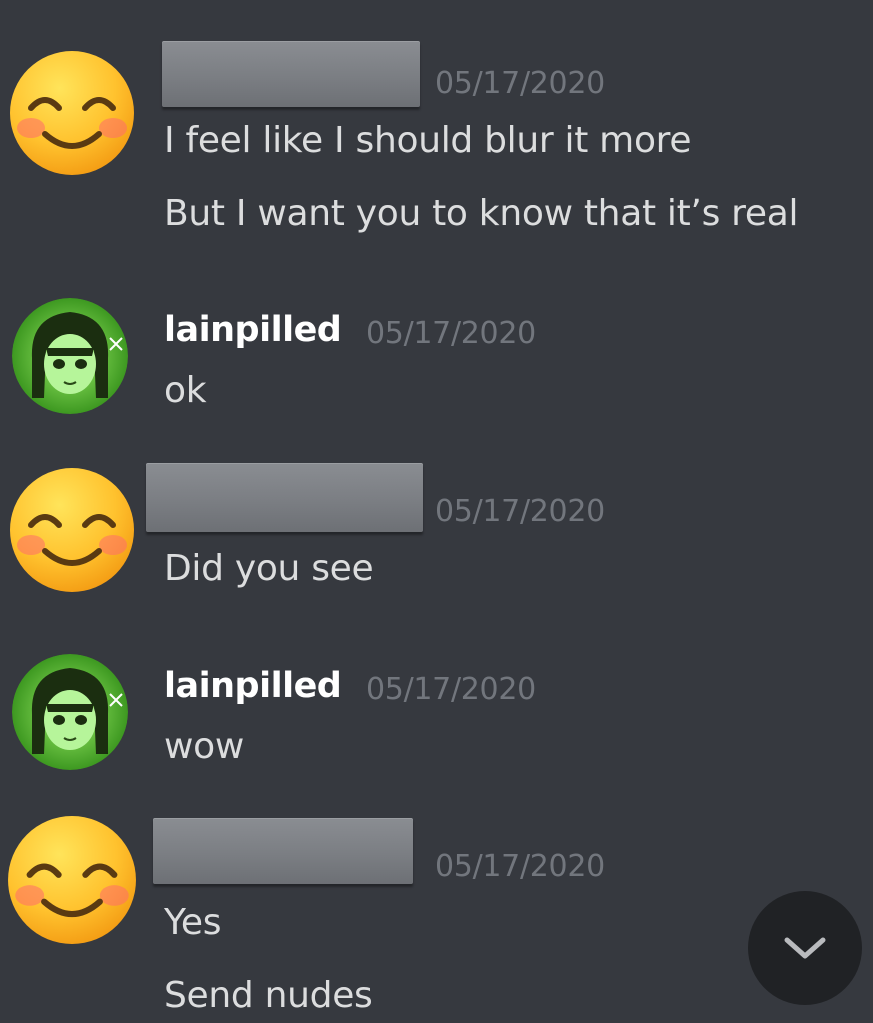 The width and height of the screenshot is (873, 1023). Describe the element at coordinates (269, 568) in the screenshot. I see `message-text: Did you see` at that location.